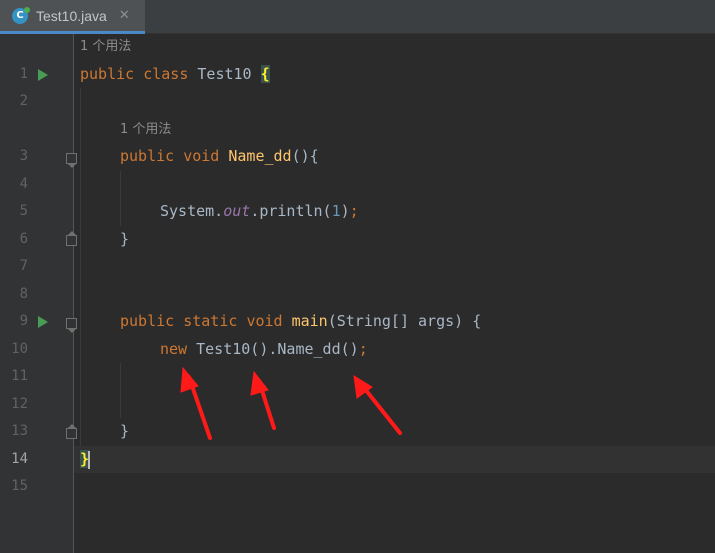 This screenshot has width=715, height=553. What do you see at coordinates (404, 321) in the screenshot?
I see `code-text: (String[] args) {` at bounding box center [404, 321].